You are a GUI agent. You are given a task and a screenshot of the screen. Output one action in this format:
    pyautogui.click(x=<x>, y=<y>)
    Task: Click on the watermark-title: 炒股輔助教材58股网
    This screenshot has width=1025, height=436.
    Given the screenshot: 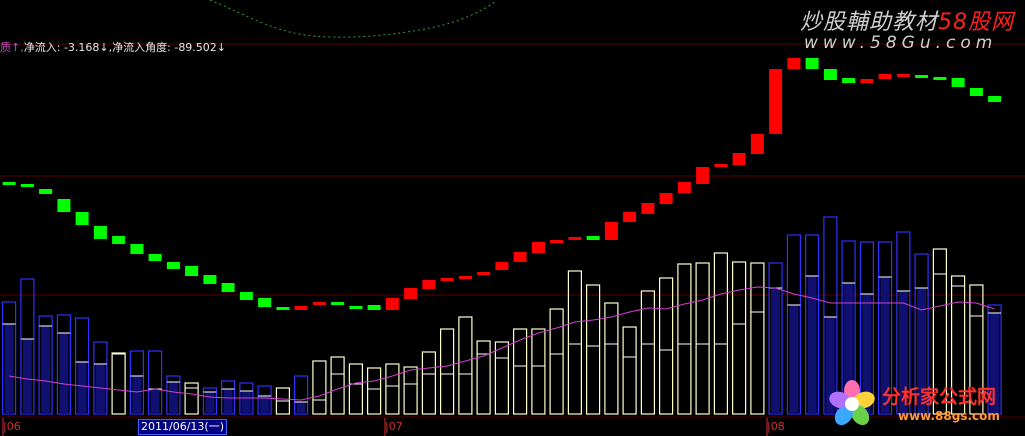 What is the action you would take?
    pyautogui.click(x=907, y=20)
    